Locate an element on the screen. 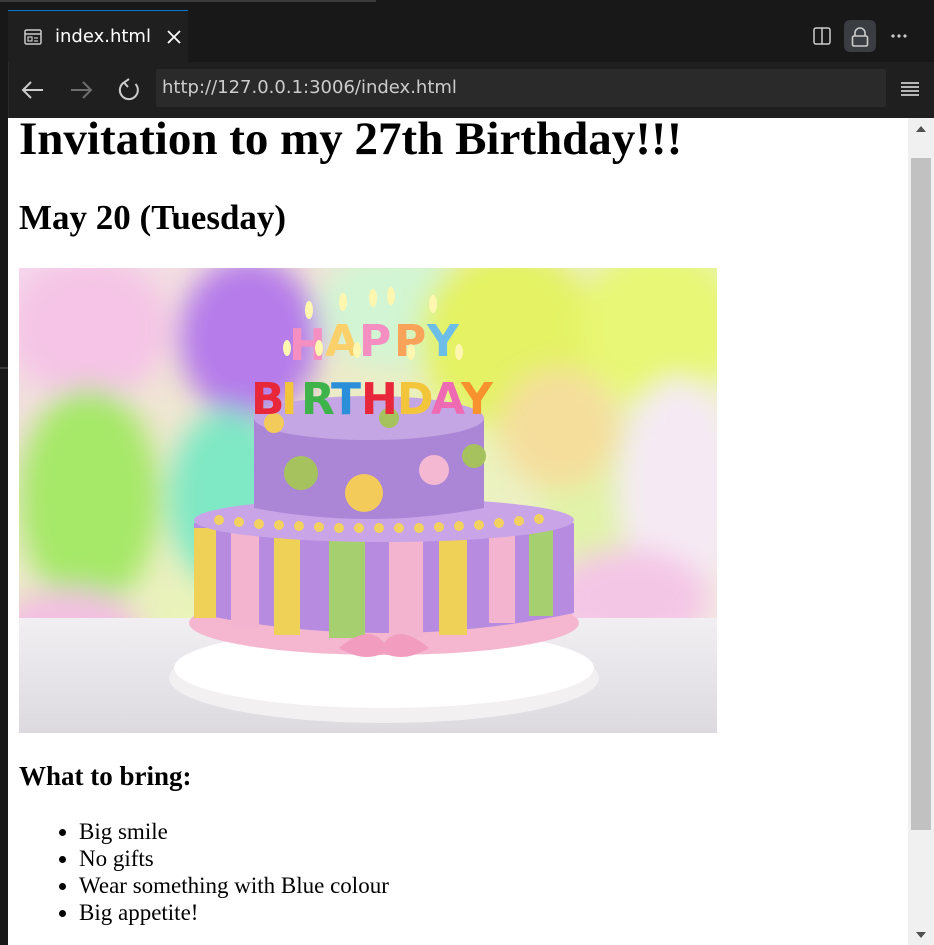 Image resolution: width=934 pixels, height=945 pixels. tab-label: index.html is located at coordinates (103, 36).